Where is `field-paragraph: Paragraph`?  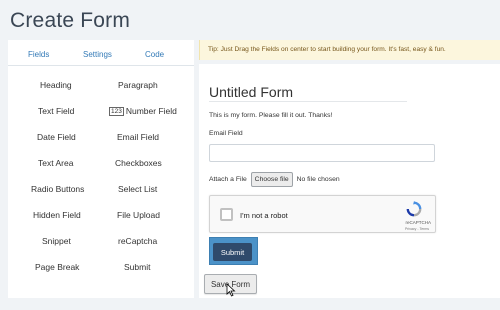 field-paragraph: Paragraph is located at coordinates (138, 85).